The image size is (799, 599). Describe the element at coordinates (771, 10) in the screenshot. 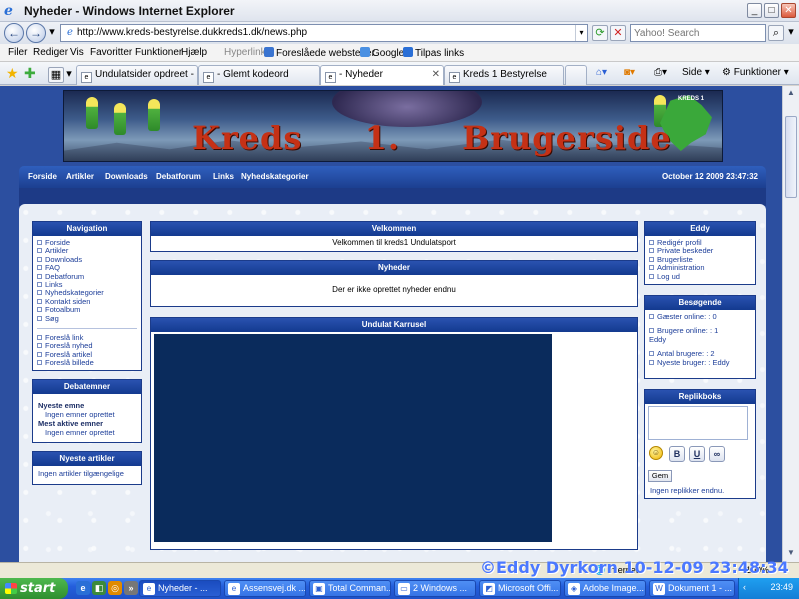

I see `maximize-button: □` at that location.